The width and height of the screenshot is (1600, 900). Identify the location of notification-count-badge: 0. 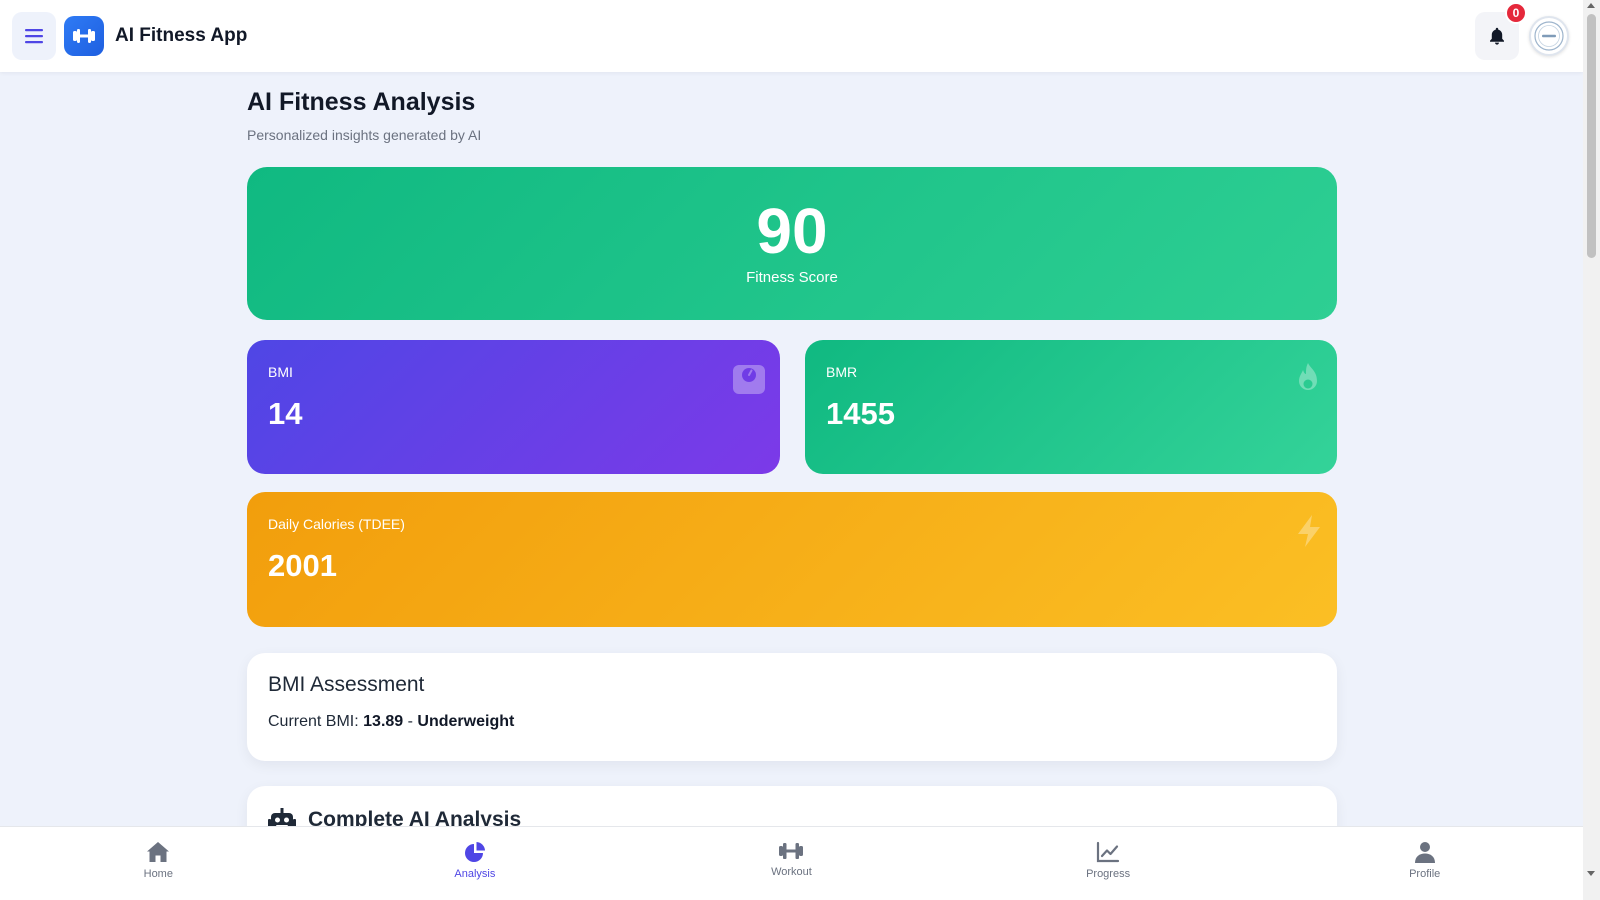
(1516, 13).